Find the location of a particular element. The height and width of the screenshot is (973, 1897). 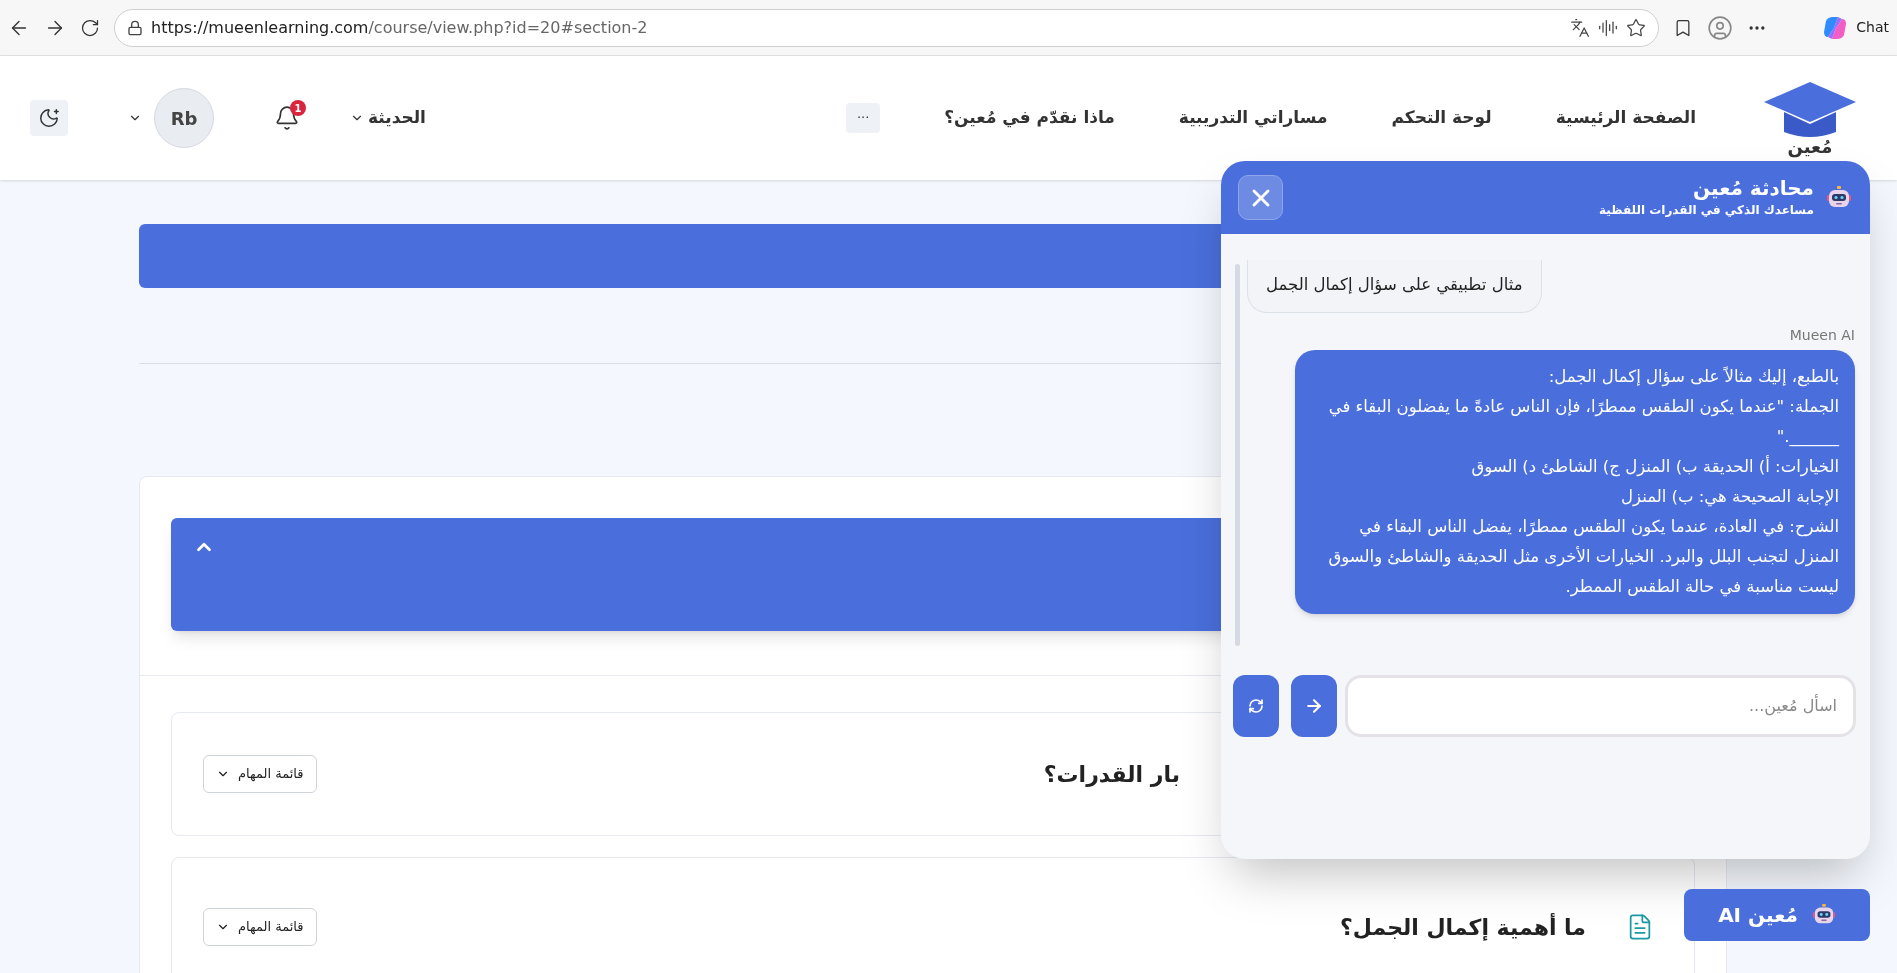

reload-icon is located at coordinates (90, 27).